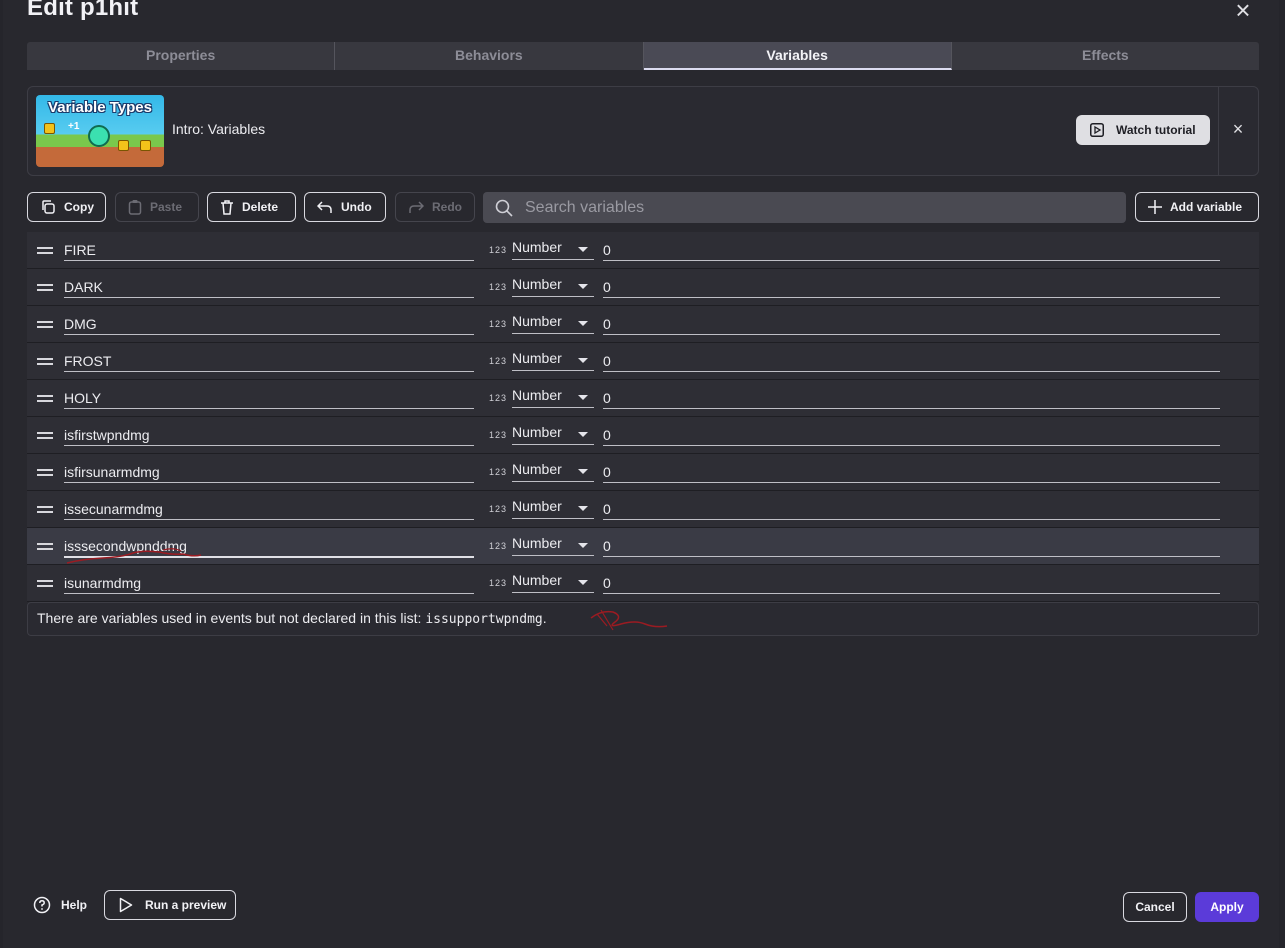  Describe the element at coordinates (99, 136) in the screenshot. I see `gem-icon` at that location.